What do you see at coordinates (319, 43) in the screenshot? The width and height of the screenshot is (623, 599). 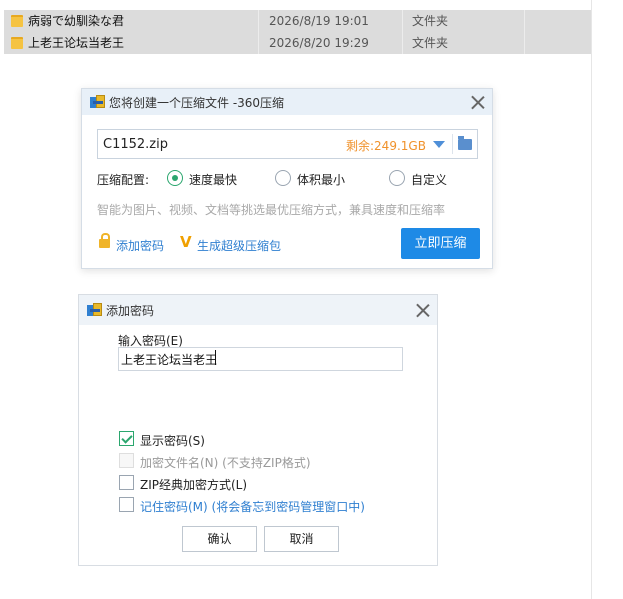 I see `file-date: 2026/8/20 19:29` at bounding box center [319, 43].